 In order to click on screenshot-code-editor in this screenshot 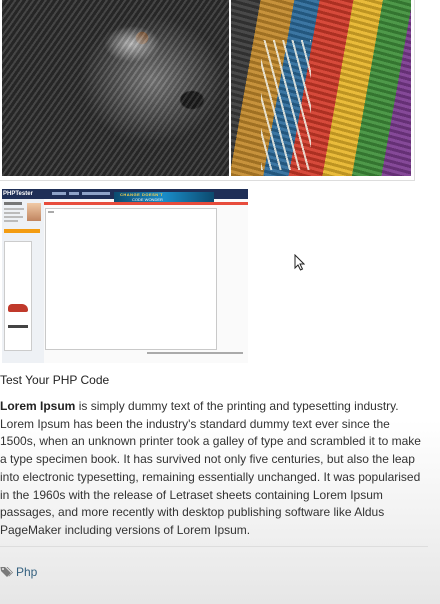, I will do `click(131, 279)`.